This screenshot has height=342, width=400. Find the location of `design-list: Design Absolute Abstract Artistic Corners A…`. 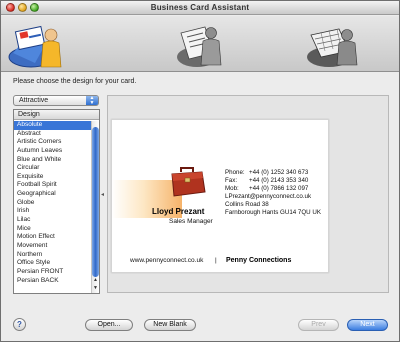

design-list: Design Absolute Abstract Artistic Corners A… is located at coordinates (56, 201).